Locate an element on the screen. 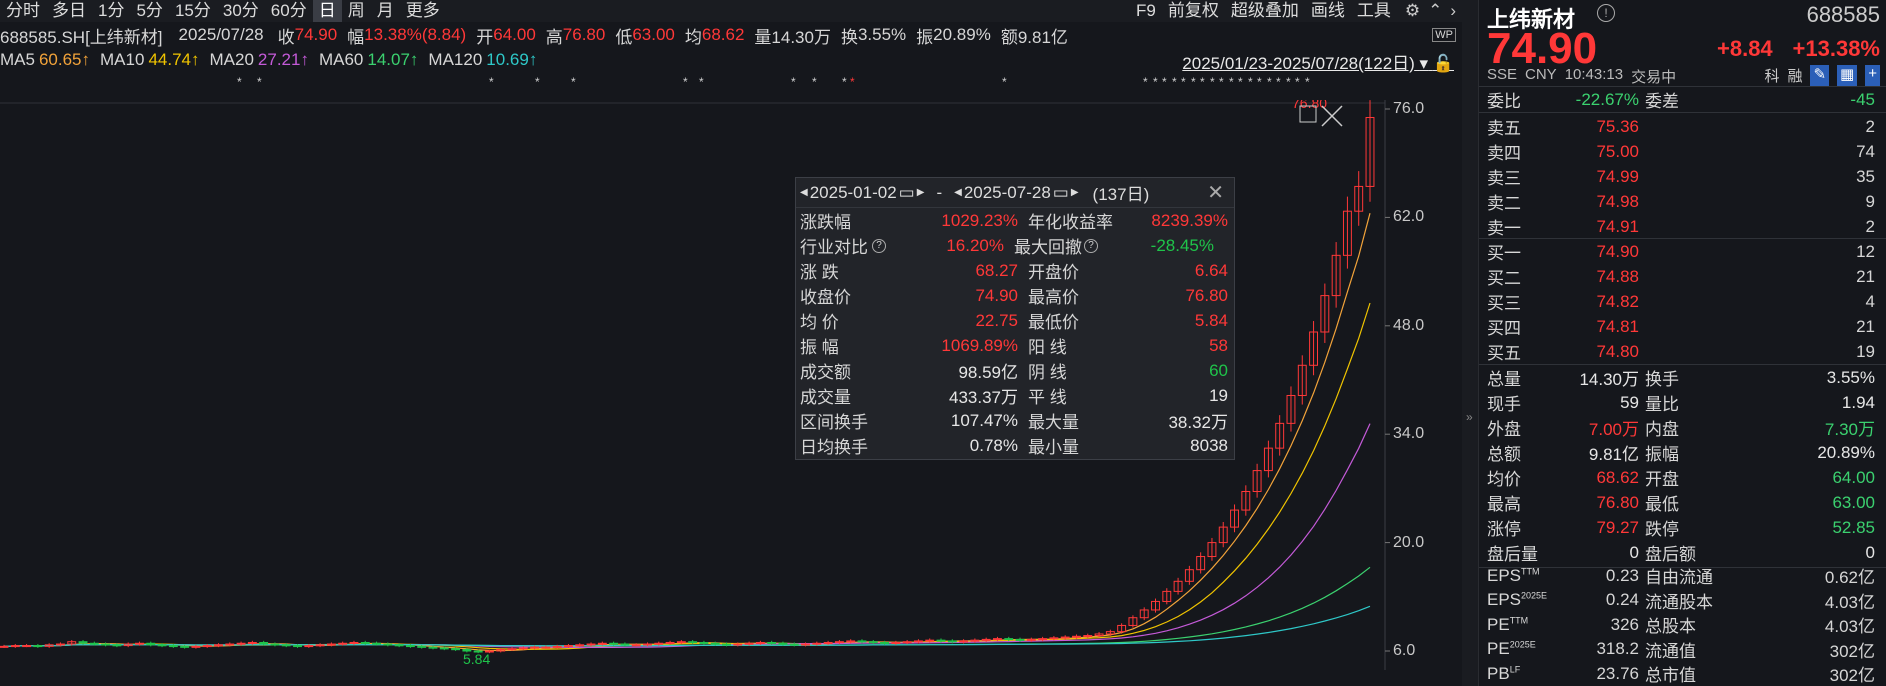 This screenshot has width=1886, height=686. stat-label: 振幅 is located at coordinates (1662, 454).